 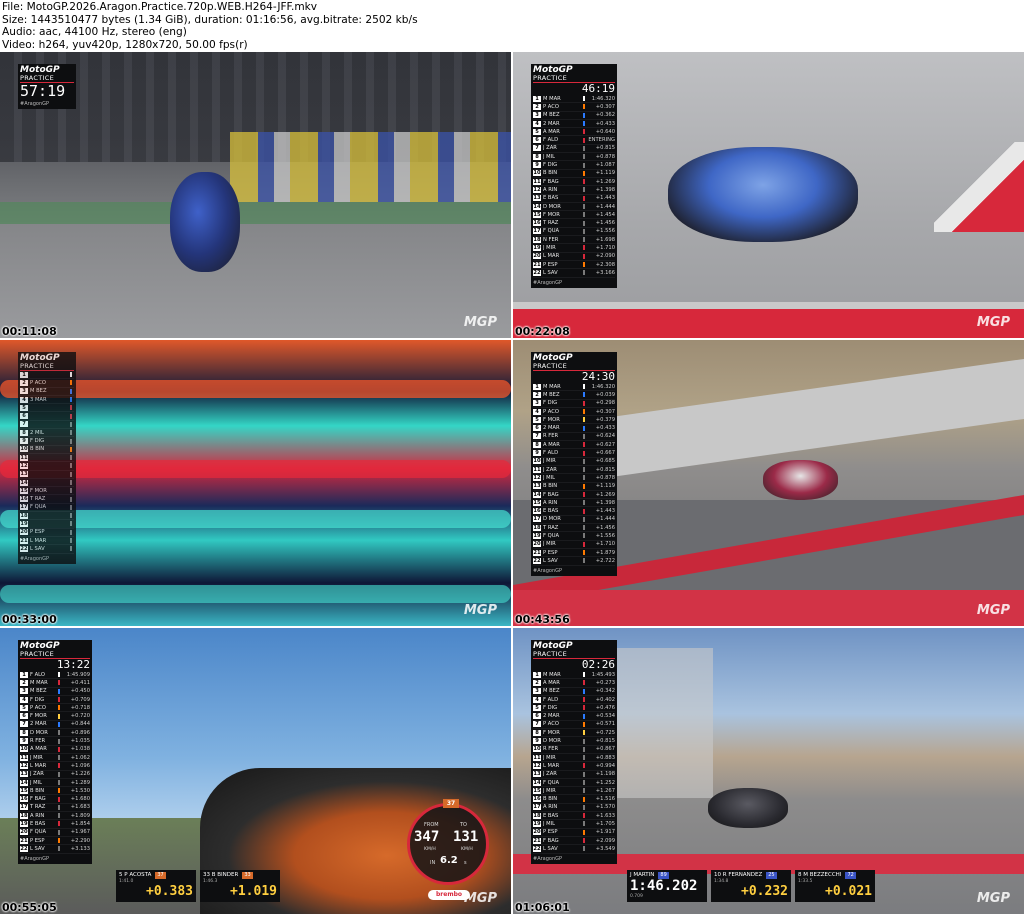 What do you see at coordinates (603, 674) in the screenshot?
I see `row-gap: 1:45.493` at bounding box center [603, 674].